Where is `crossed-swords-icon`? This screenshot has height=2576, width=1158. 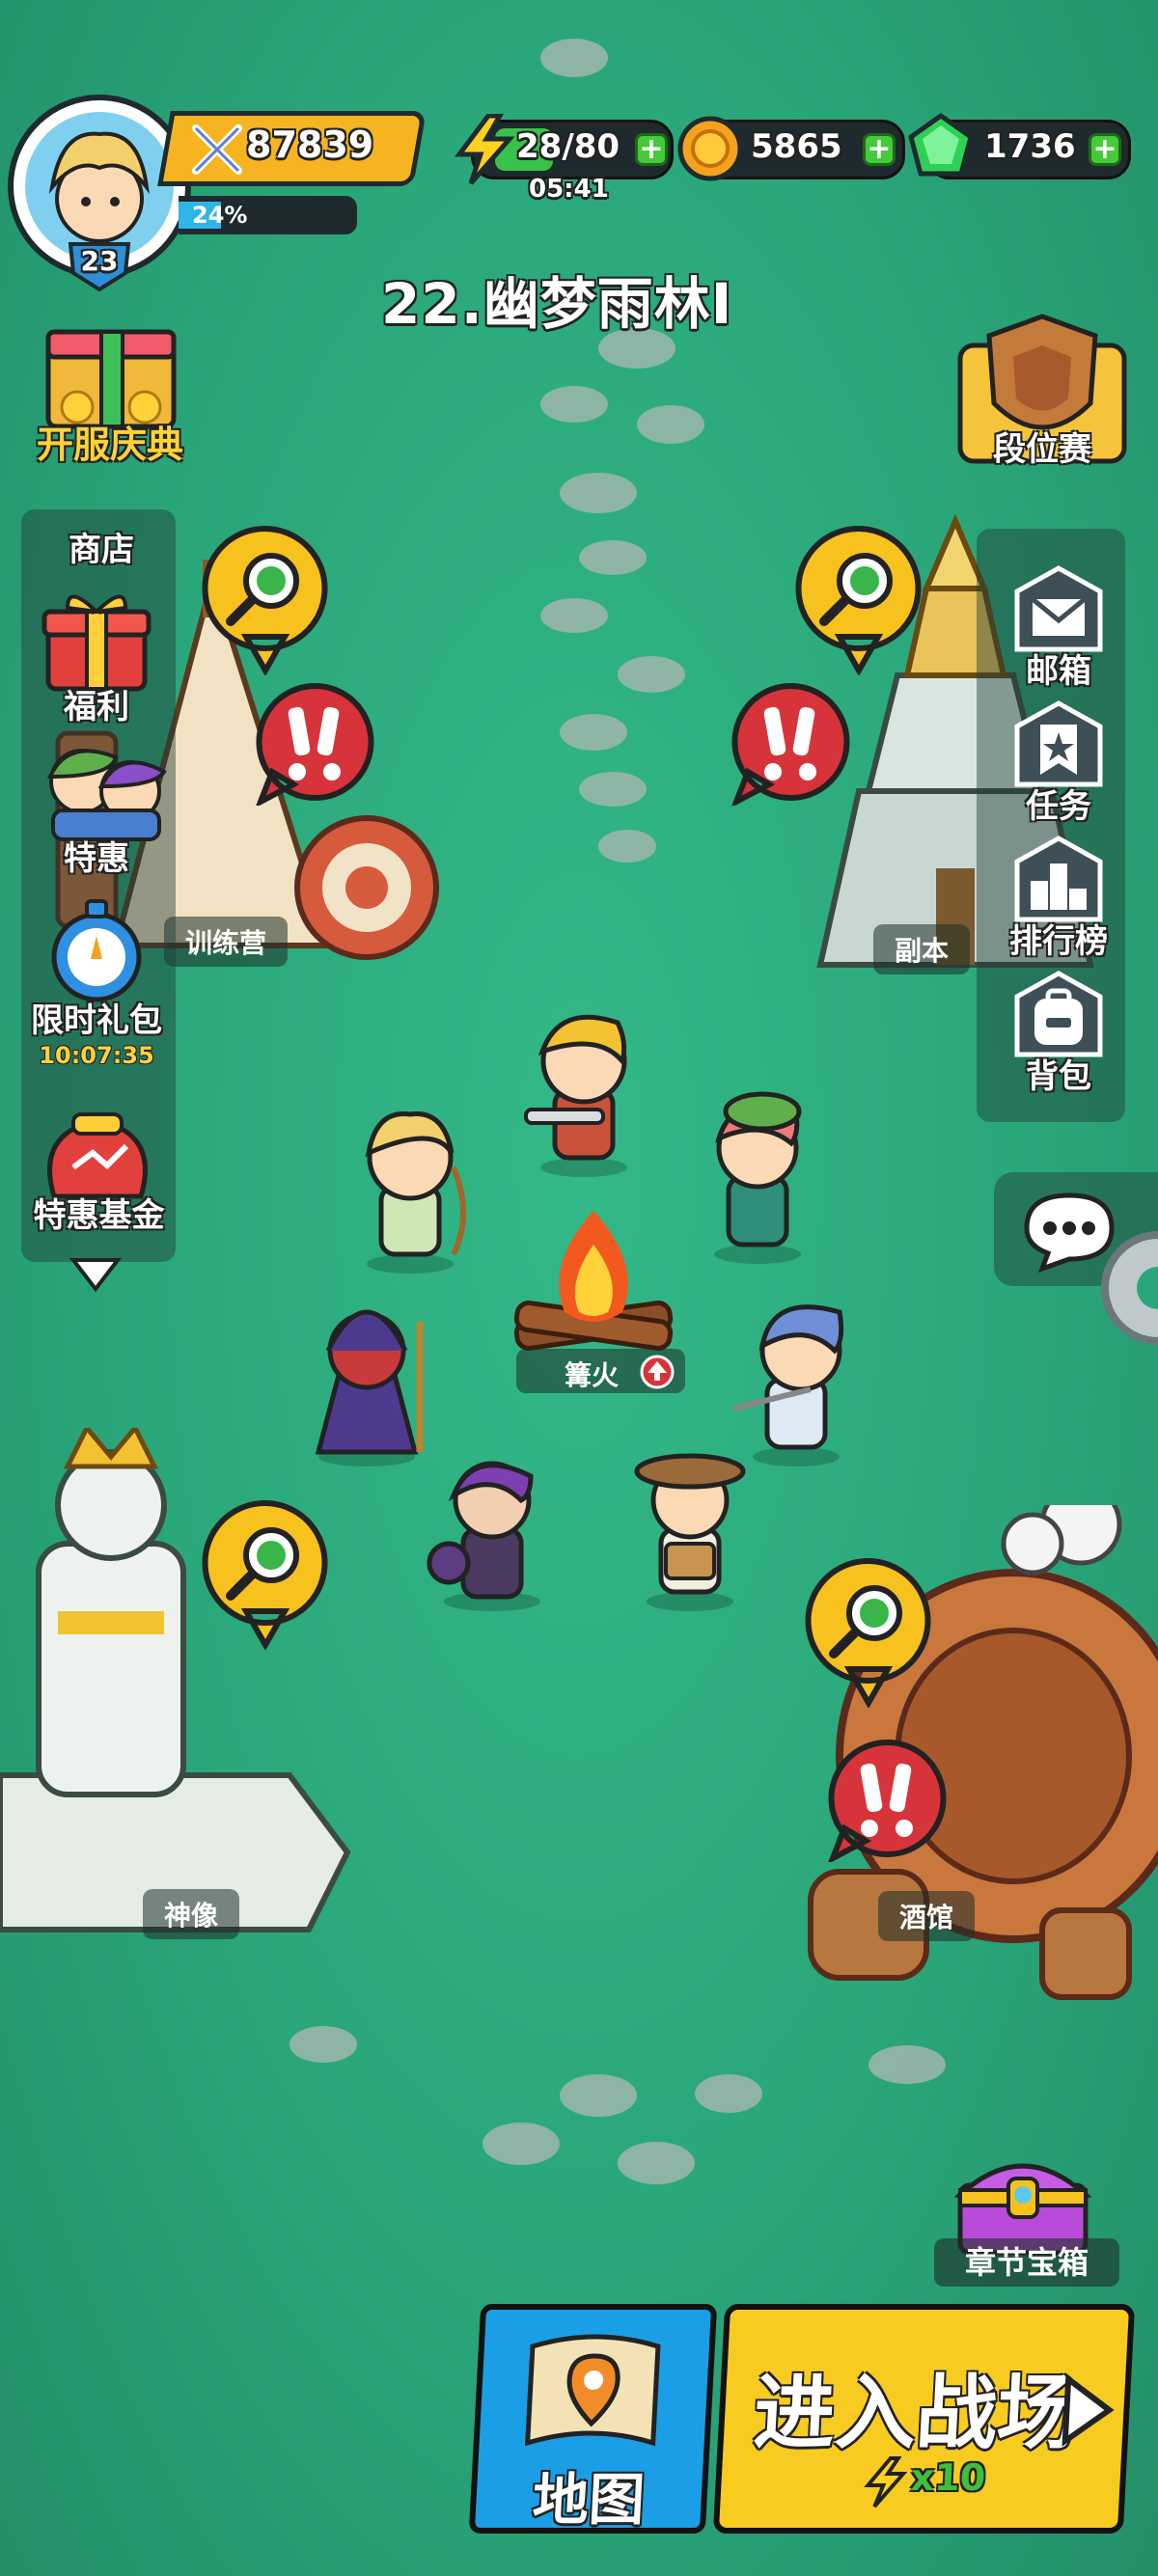 crossed-swords-icon is located at coordinates (217, 150).